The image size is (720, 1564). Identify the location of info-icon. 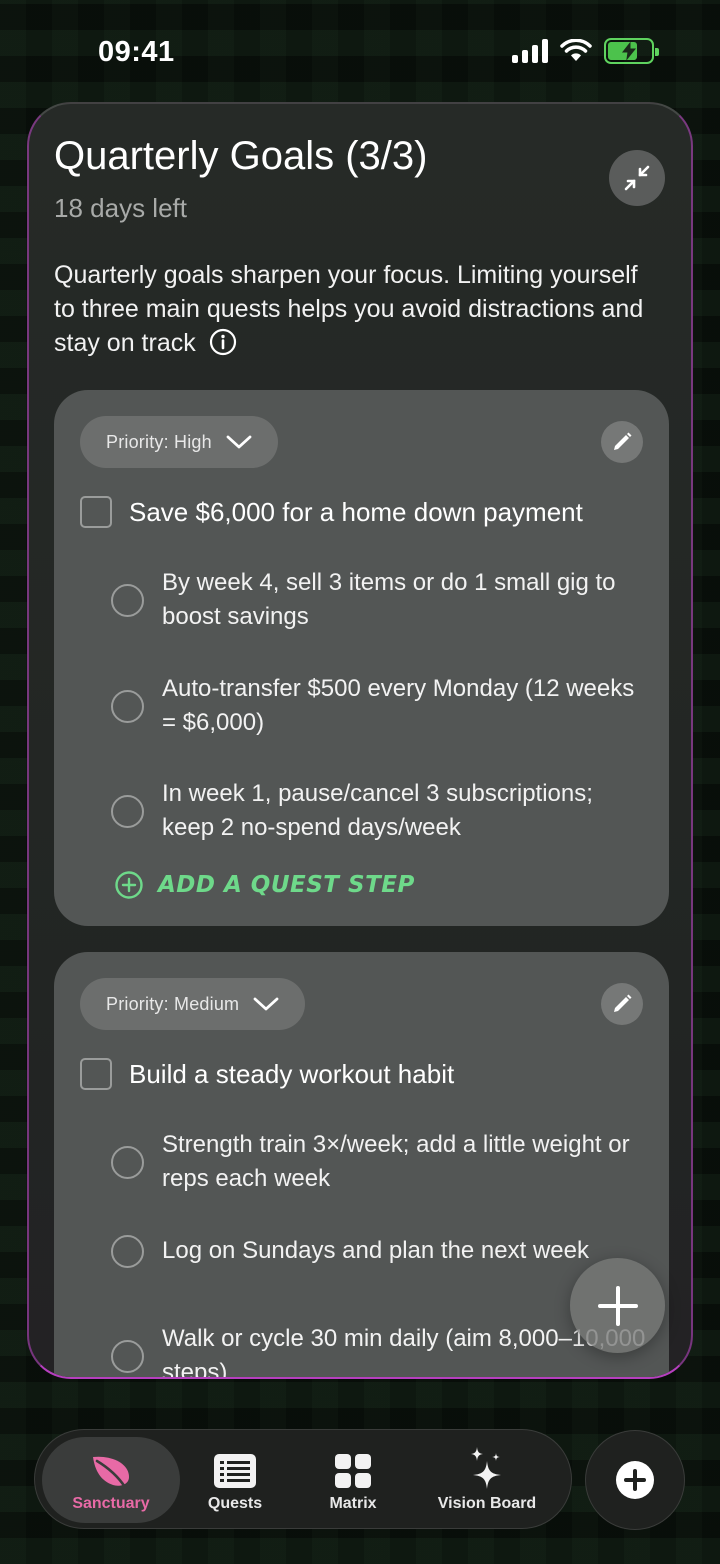
(223, 342).